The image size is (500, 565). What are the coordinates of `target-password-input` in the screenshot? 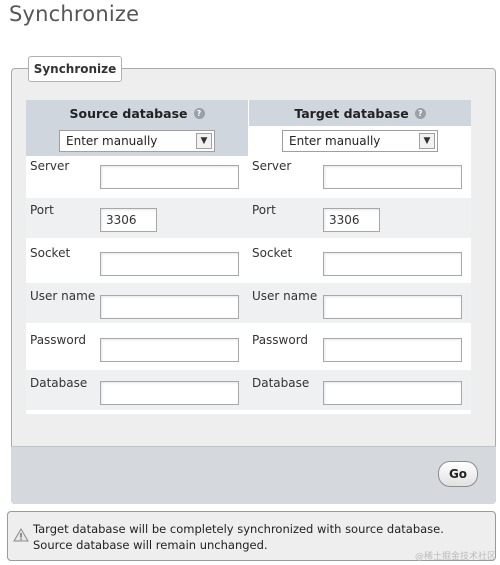 It's located at (392, 350).